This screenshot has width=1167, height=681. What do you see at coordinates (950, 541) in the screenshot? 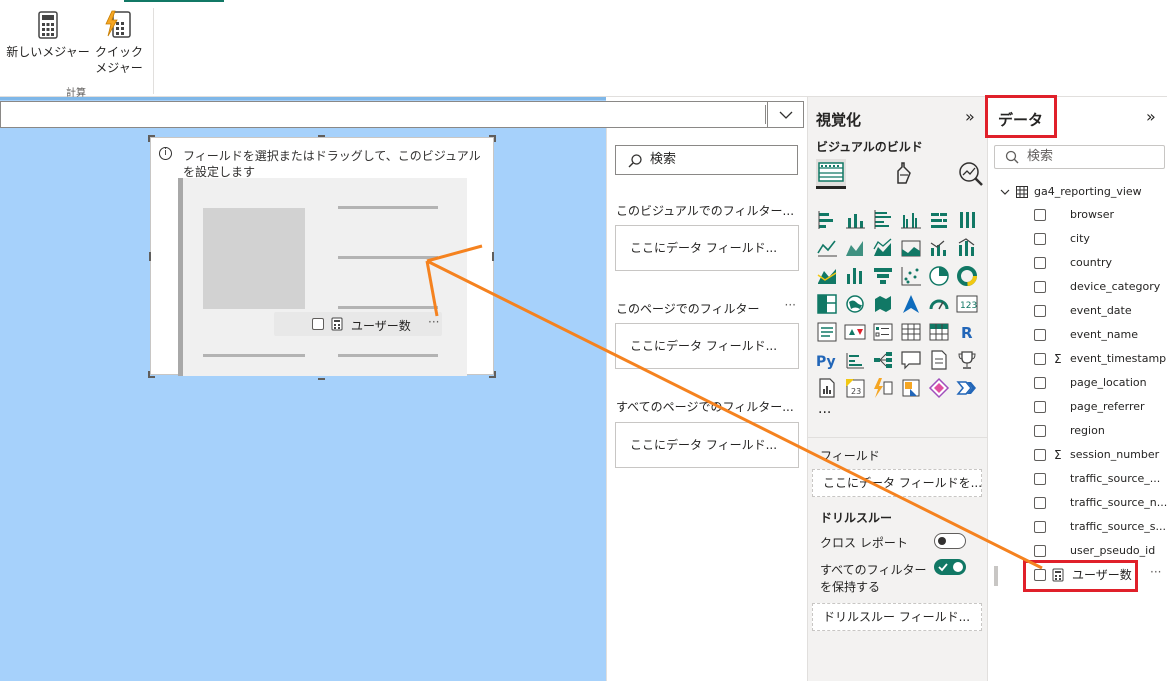
I see `cross-report-toggle` at bounding box center [950, 541].